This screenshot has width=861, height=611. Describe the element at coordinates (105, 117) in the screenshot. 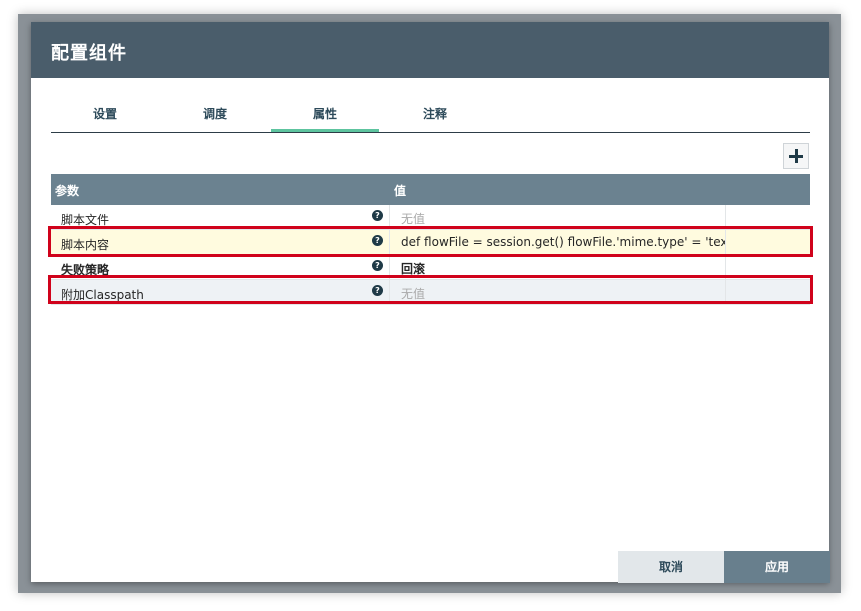

I see `tab-settings: 设置` at that location.